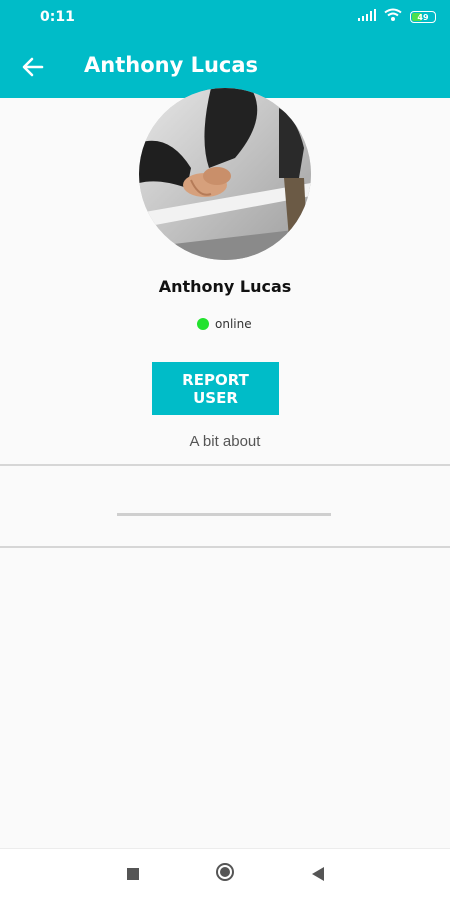 The width and height of the screenshot is (450, 901). Describe the element at coordinates (171, 65) in the screenshot. I see `page-title: Anthony Lucas` at that location.